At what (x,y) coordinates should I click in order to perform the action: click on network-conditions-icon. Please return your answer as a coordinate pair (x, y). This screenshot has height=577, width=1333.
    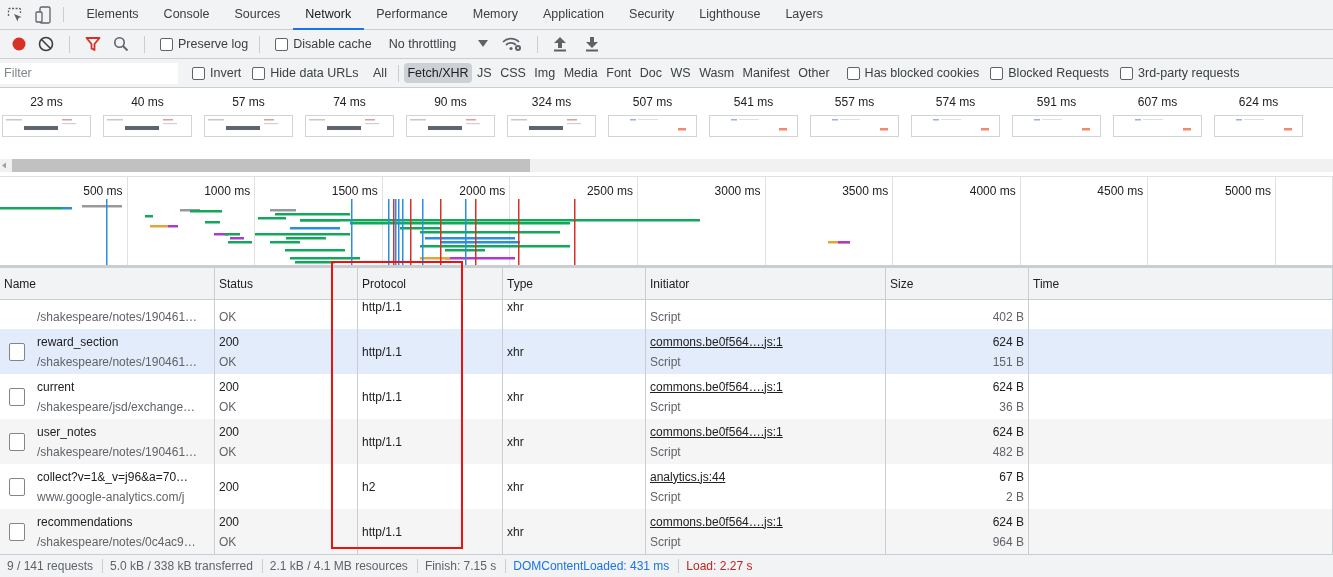
    Looking at the image, I should click on (512, 44).